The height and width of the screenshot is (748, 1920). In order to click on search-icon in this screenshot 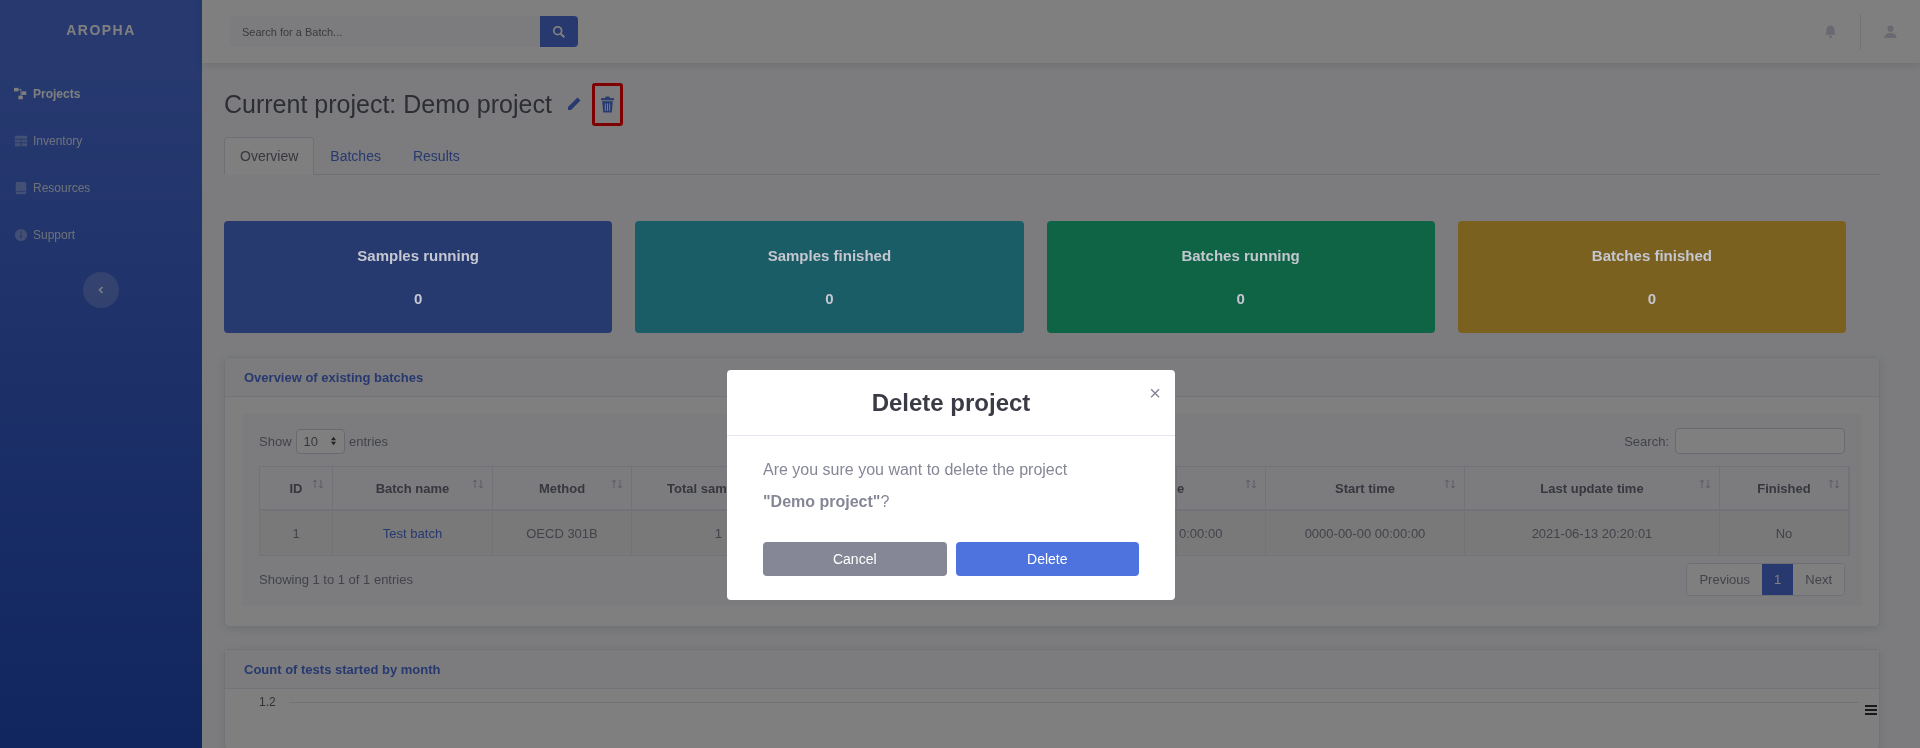, I will do `click(559, 31)`.